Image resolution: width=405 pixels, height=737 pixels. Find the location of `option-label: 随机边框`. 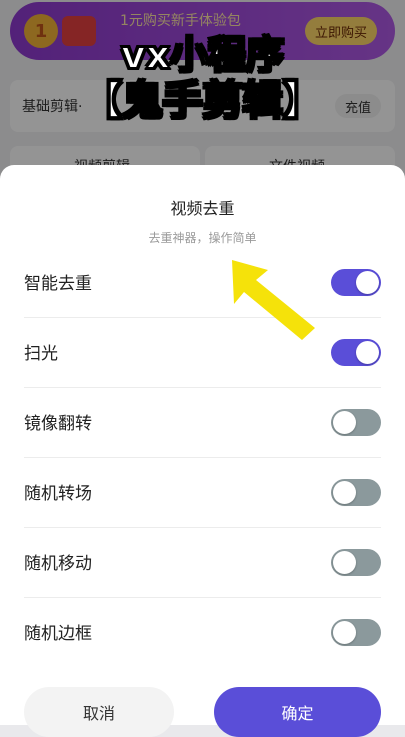

option-label: 随机边框 is located at coordinates (58, 634).